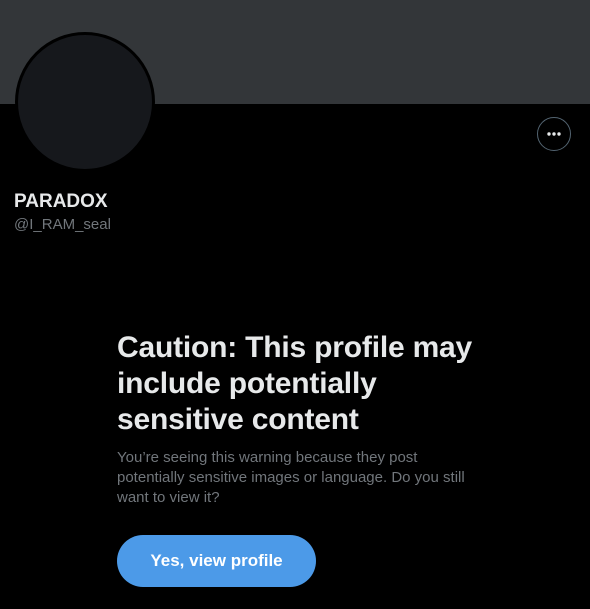 The height and width of the screenshot is (609, 590). I want to click on more-horizontal-icon, so click(554, 134).